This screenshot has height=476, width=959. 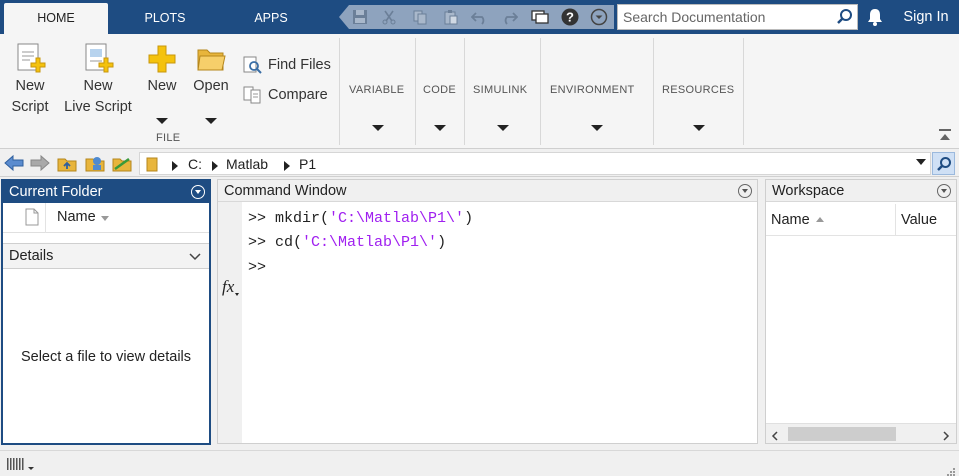 What do you see at coordinates (592, 90) in the screenshot?
I see `environment-group: ENVIRONMENT` at bounding box center [592, 90].